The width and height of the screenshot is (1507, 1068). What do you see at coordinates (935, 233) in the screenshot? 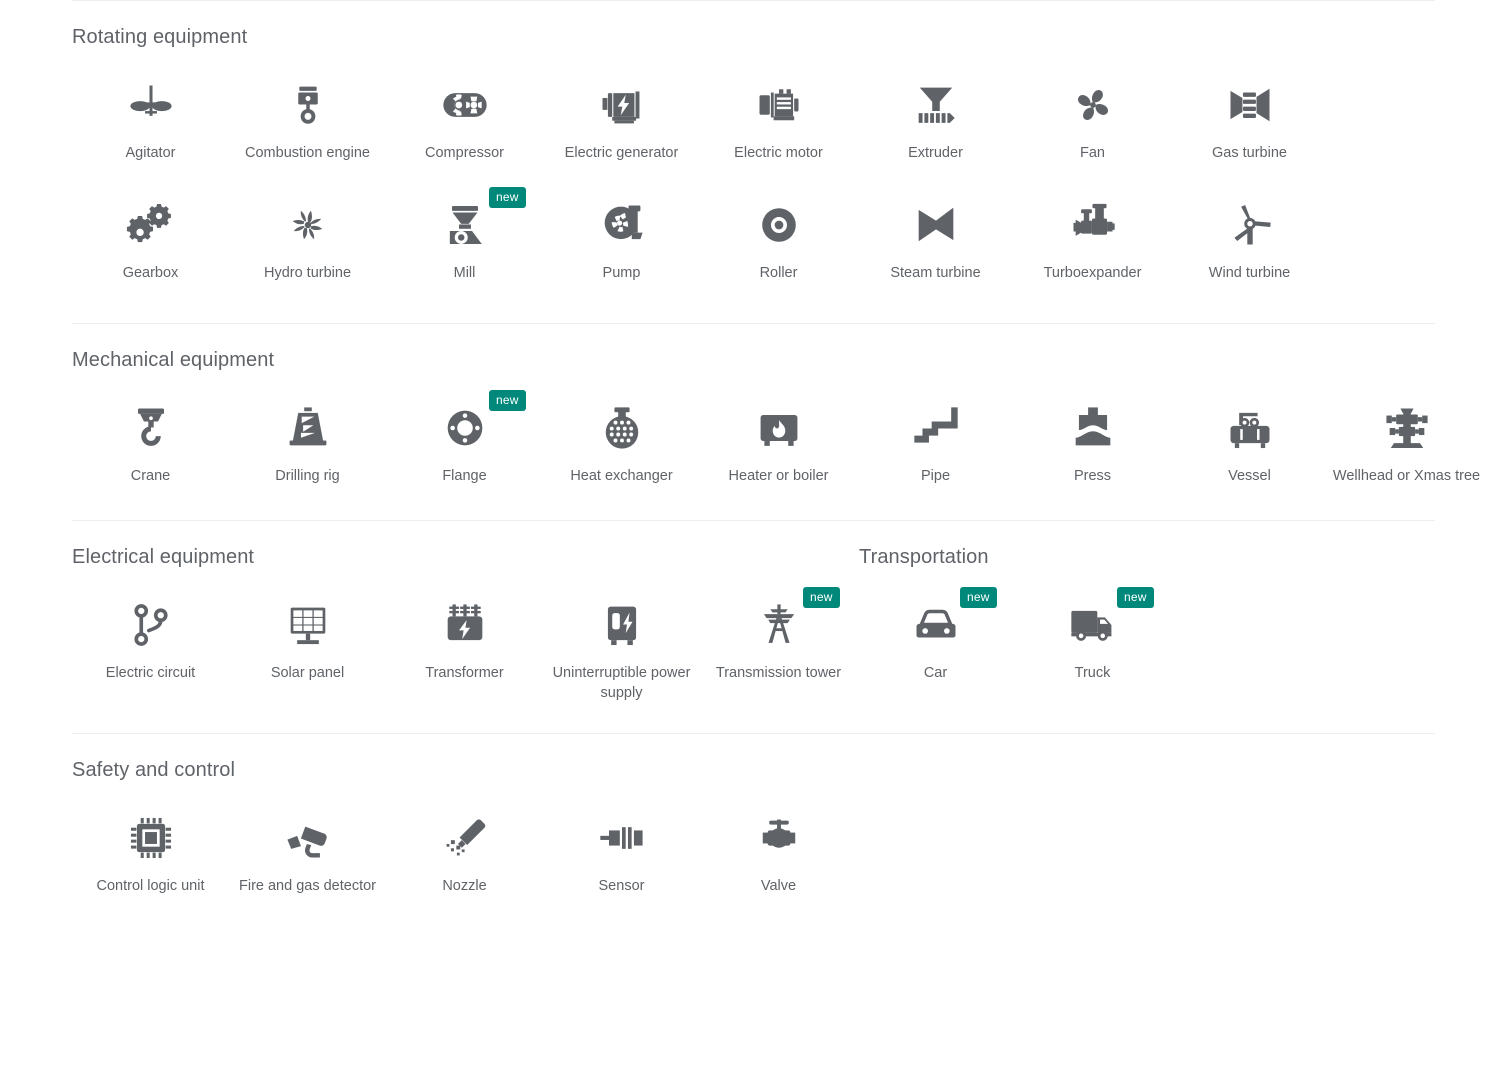
I see `icon-cell-steam-turbine: Steam turbine` at bounding box center [935, 233].